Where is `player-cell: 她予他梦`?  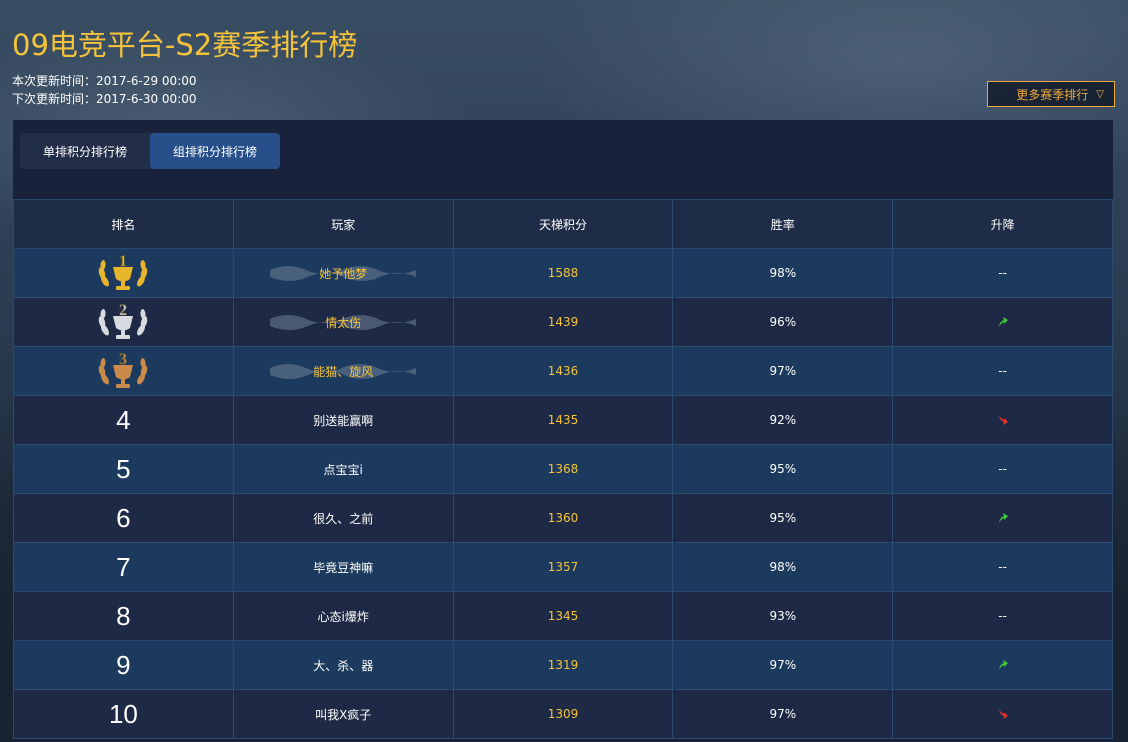
player-cell: 她予他梦 is located at coordinates (343, 273).